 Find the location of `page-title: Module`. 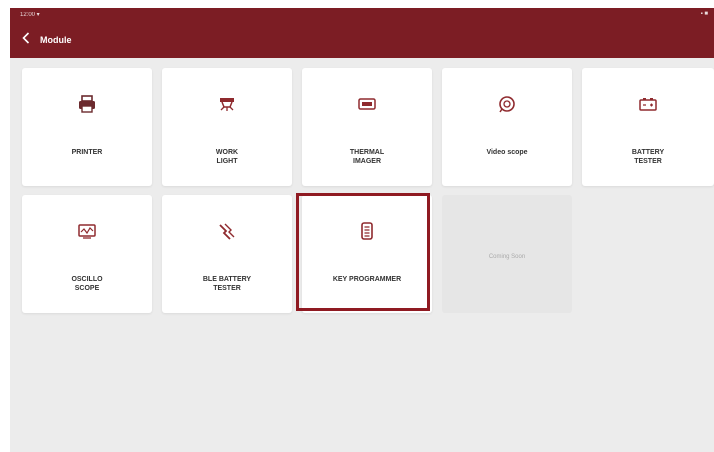

page-title: Module is located at coordinates (56, 40).